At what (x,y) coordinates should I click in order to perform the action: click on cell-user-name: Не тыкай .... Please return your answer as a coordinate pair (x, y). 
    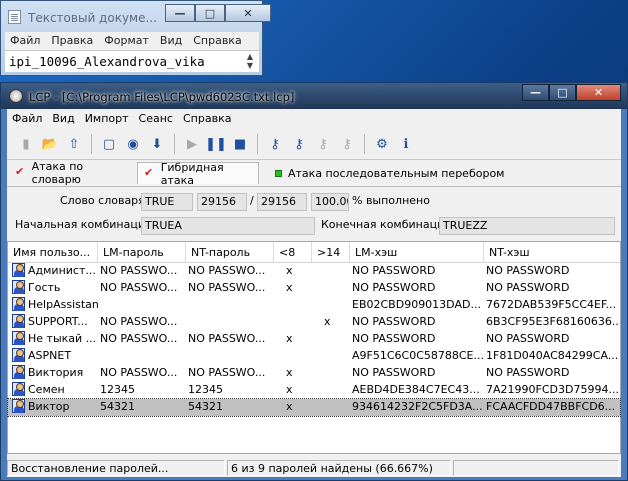
    Looking at the image, I should click on (62, 338).